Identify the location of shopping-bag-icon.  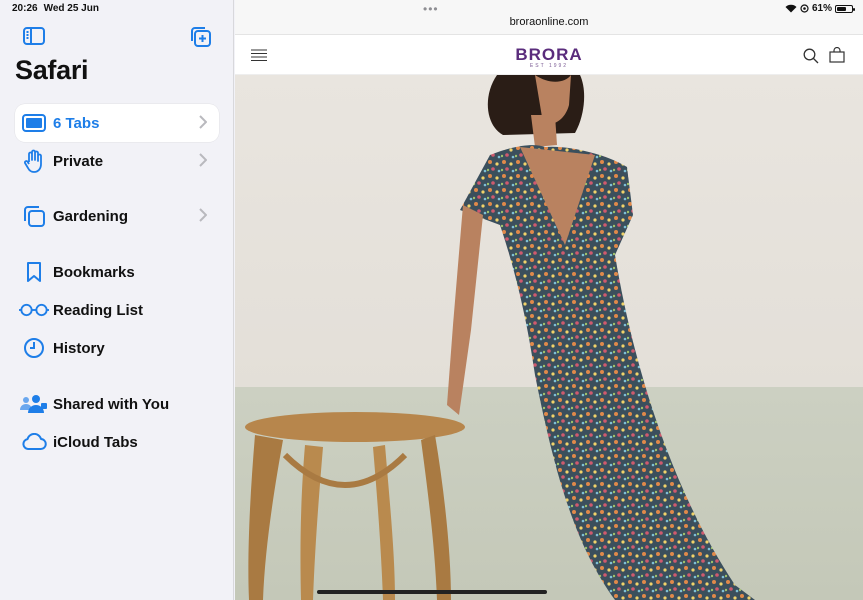
(837, 54).